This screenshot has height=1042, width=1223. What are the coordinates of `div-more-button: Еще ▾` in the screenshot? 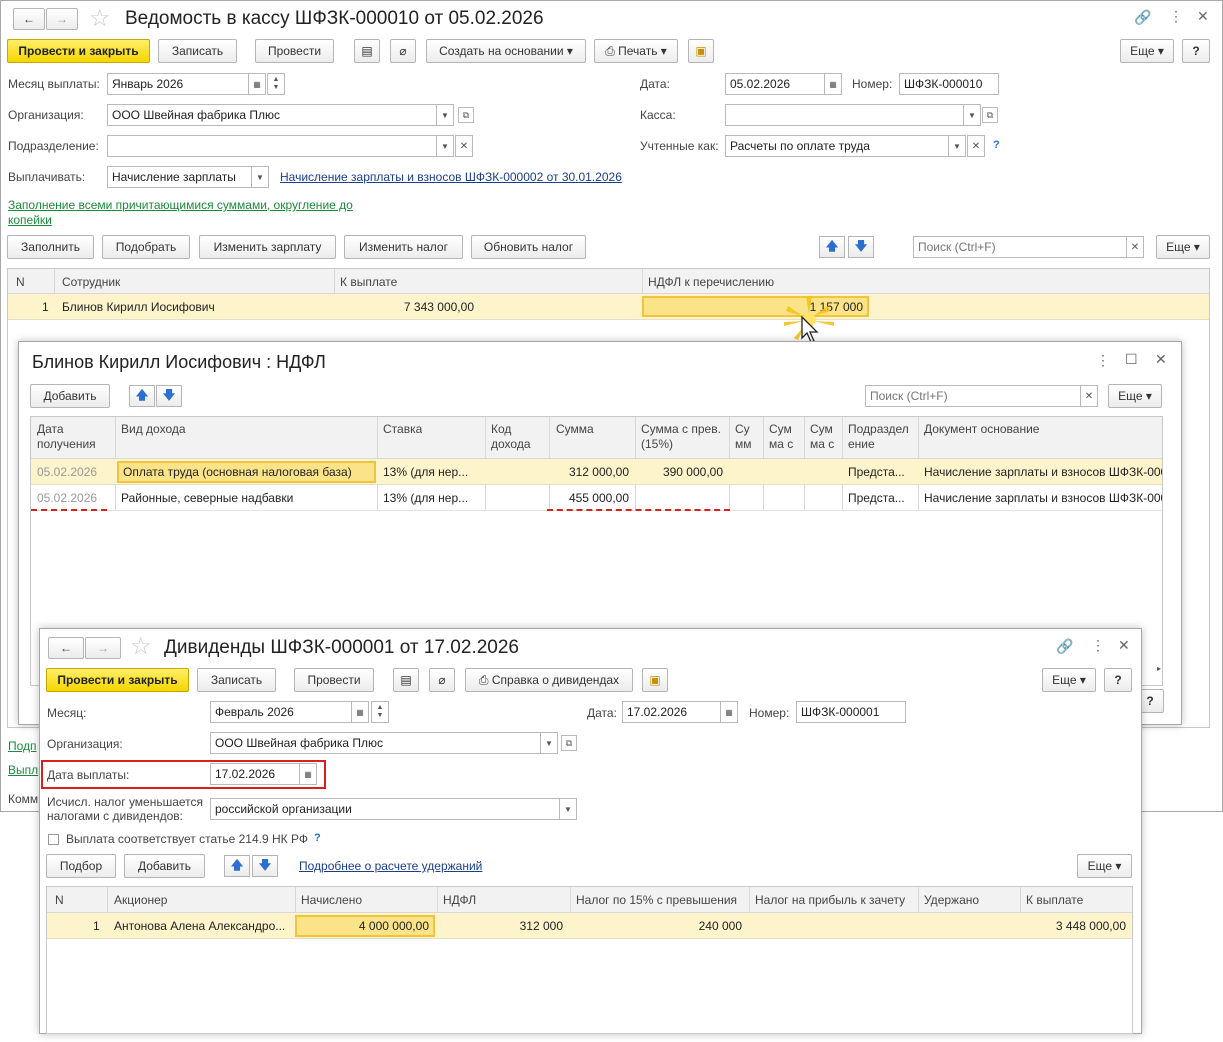 It's located at (1069, 680).